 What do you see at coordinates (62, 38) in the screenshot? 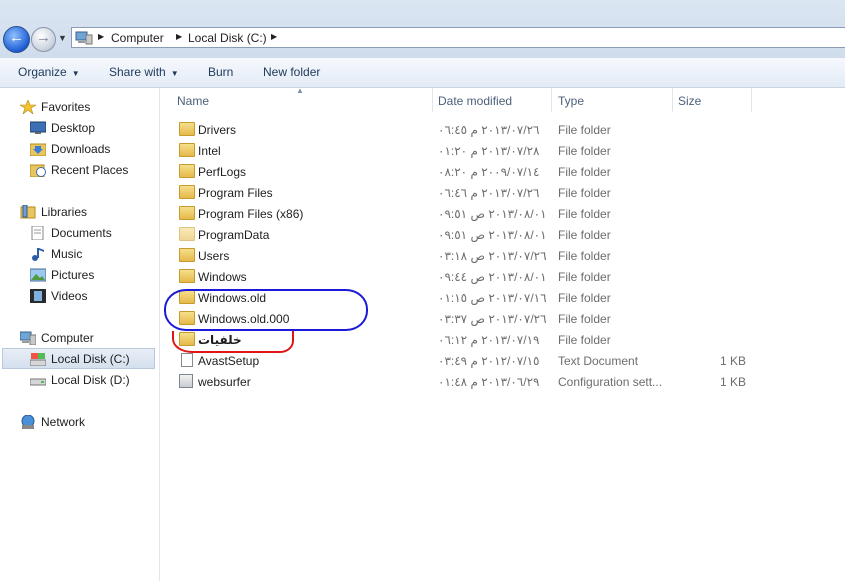
I see `recent-pages-dropdown: ▼` at bounding box center [62, 38].